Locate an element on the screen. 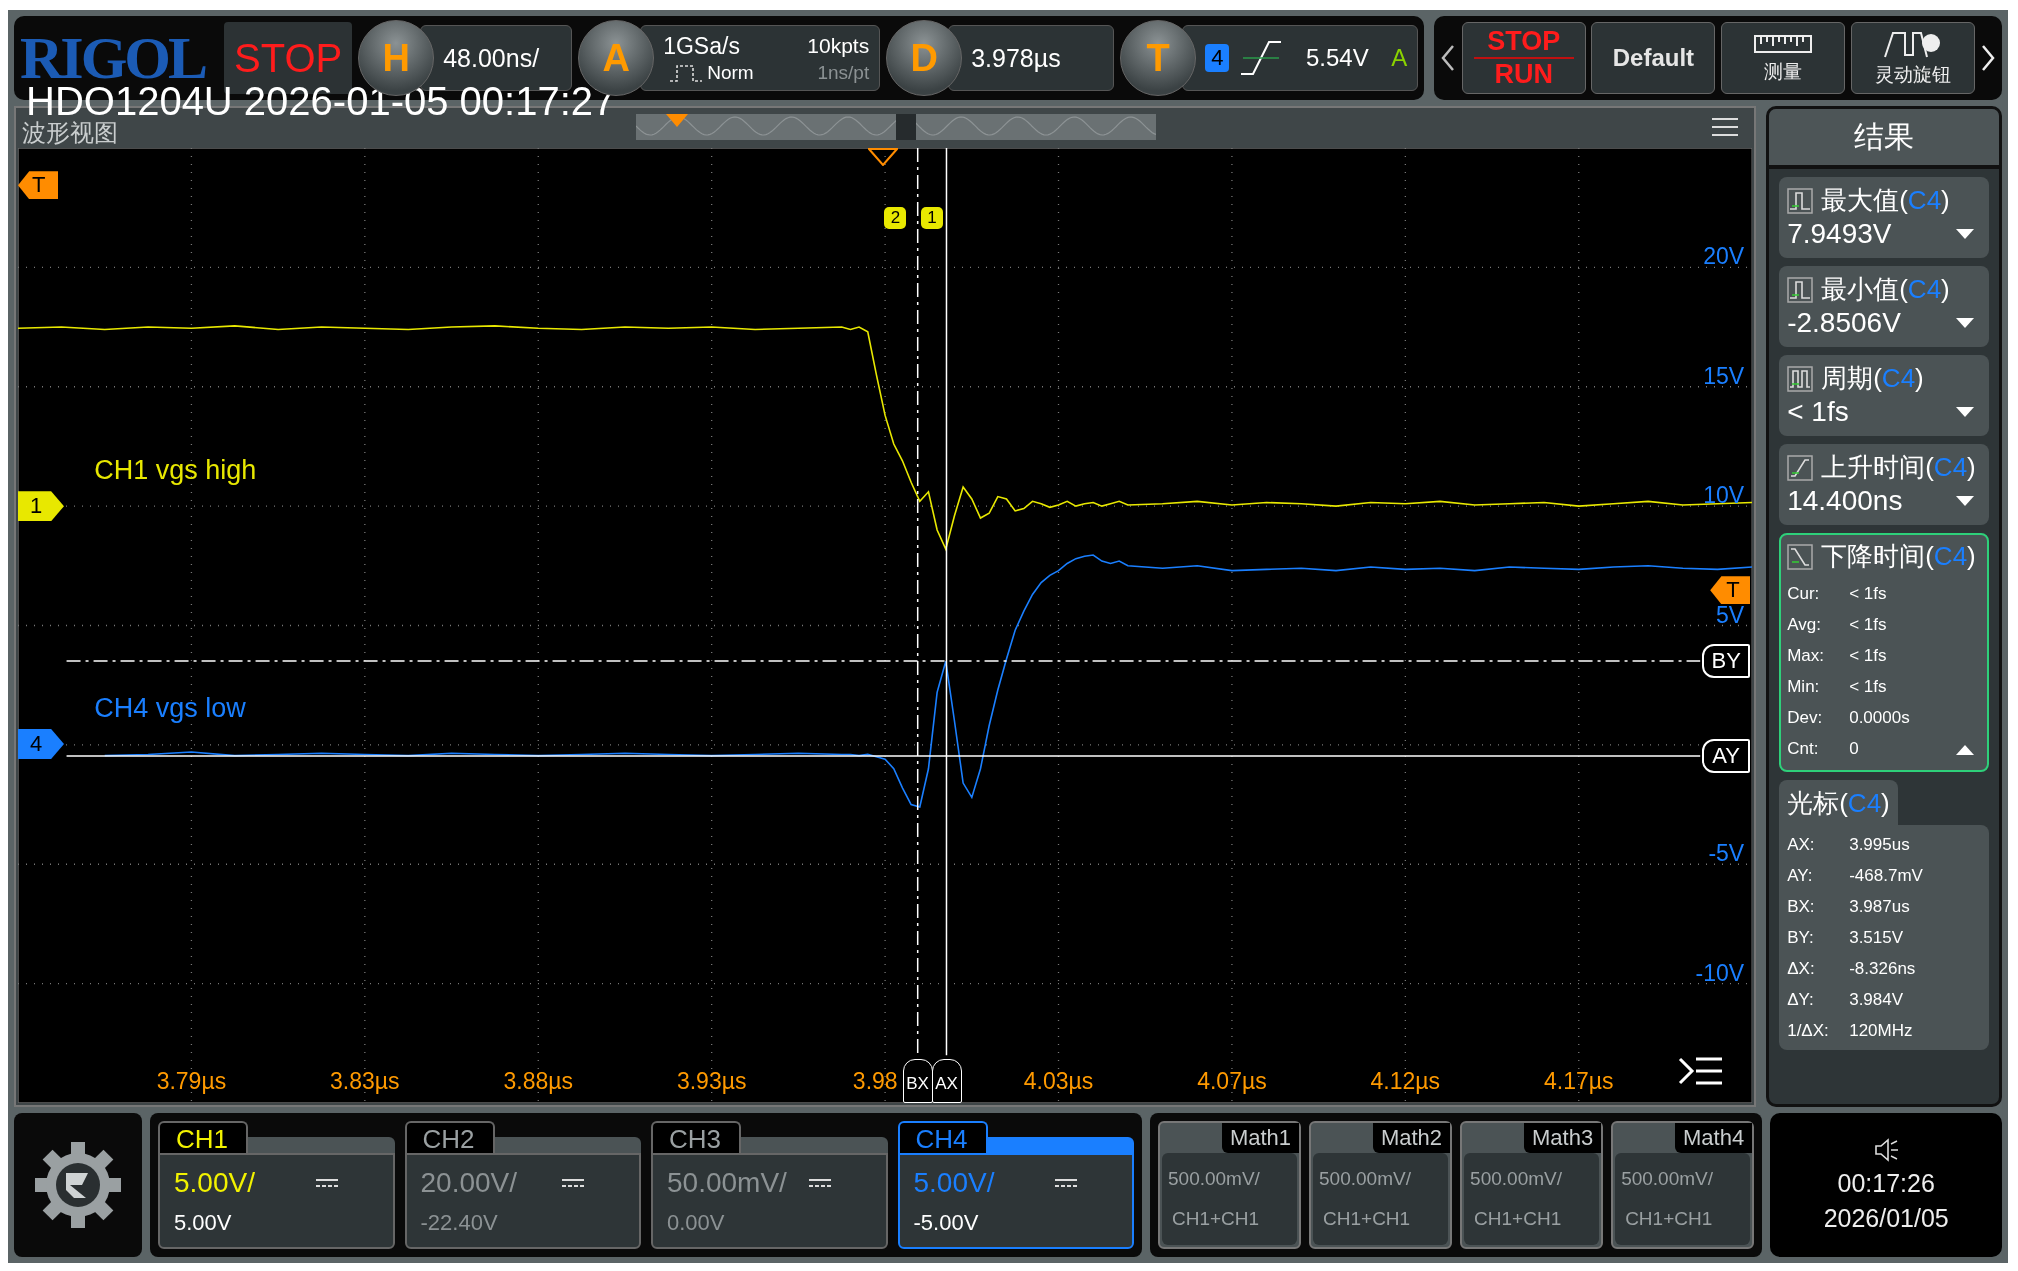  multipurpose-knob-button: 灵动旋钮 is located at coordinates (1912, 58).